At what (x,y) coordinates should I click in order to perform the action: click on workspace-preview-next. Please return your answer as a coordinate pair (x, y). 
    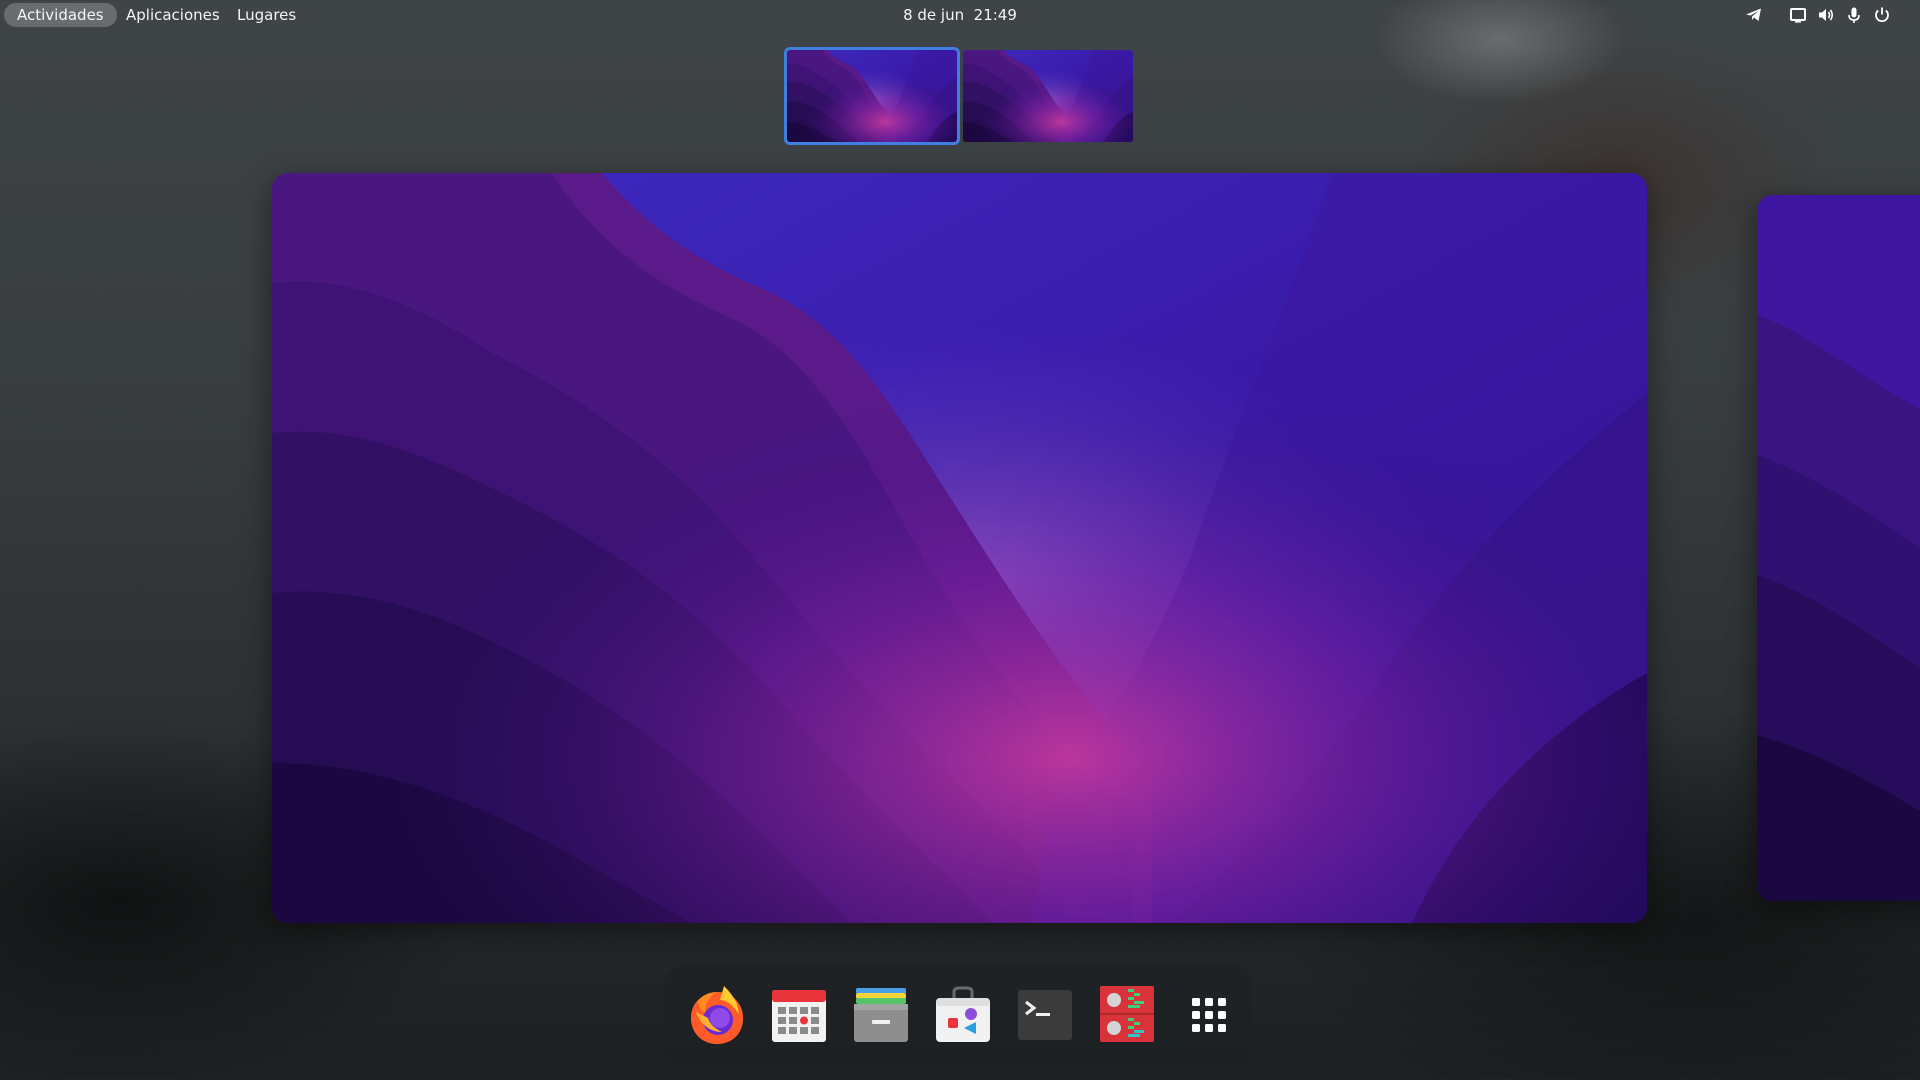
    Looking at the image, I should click on (1838, 548).